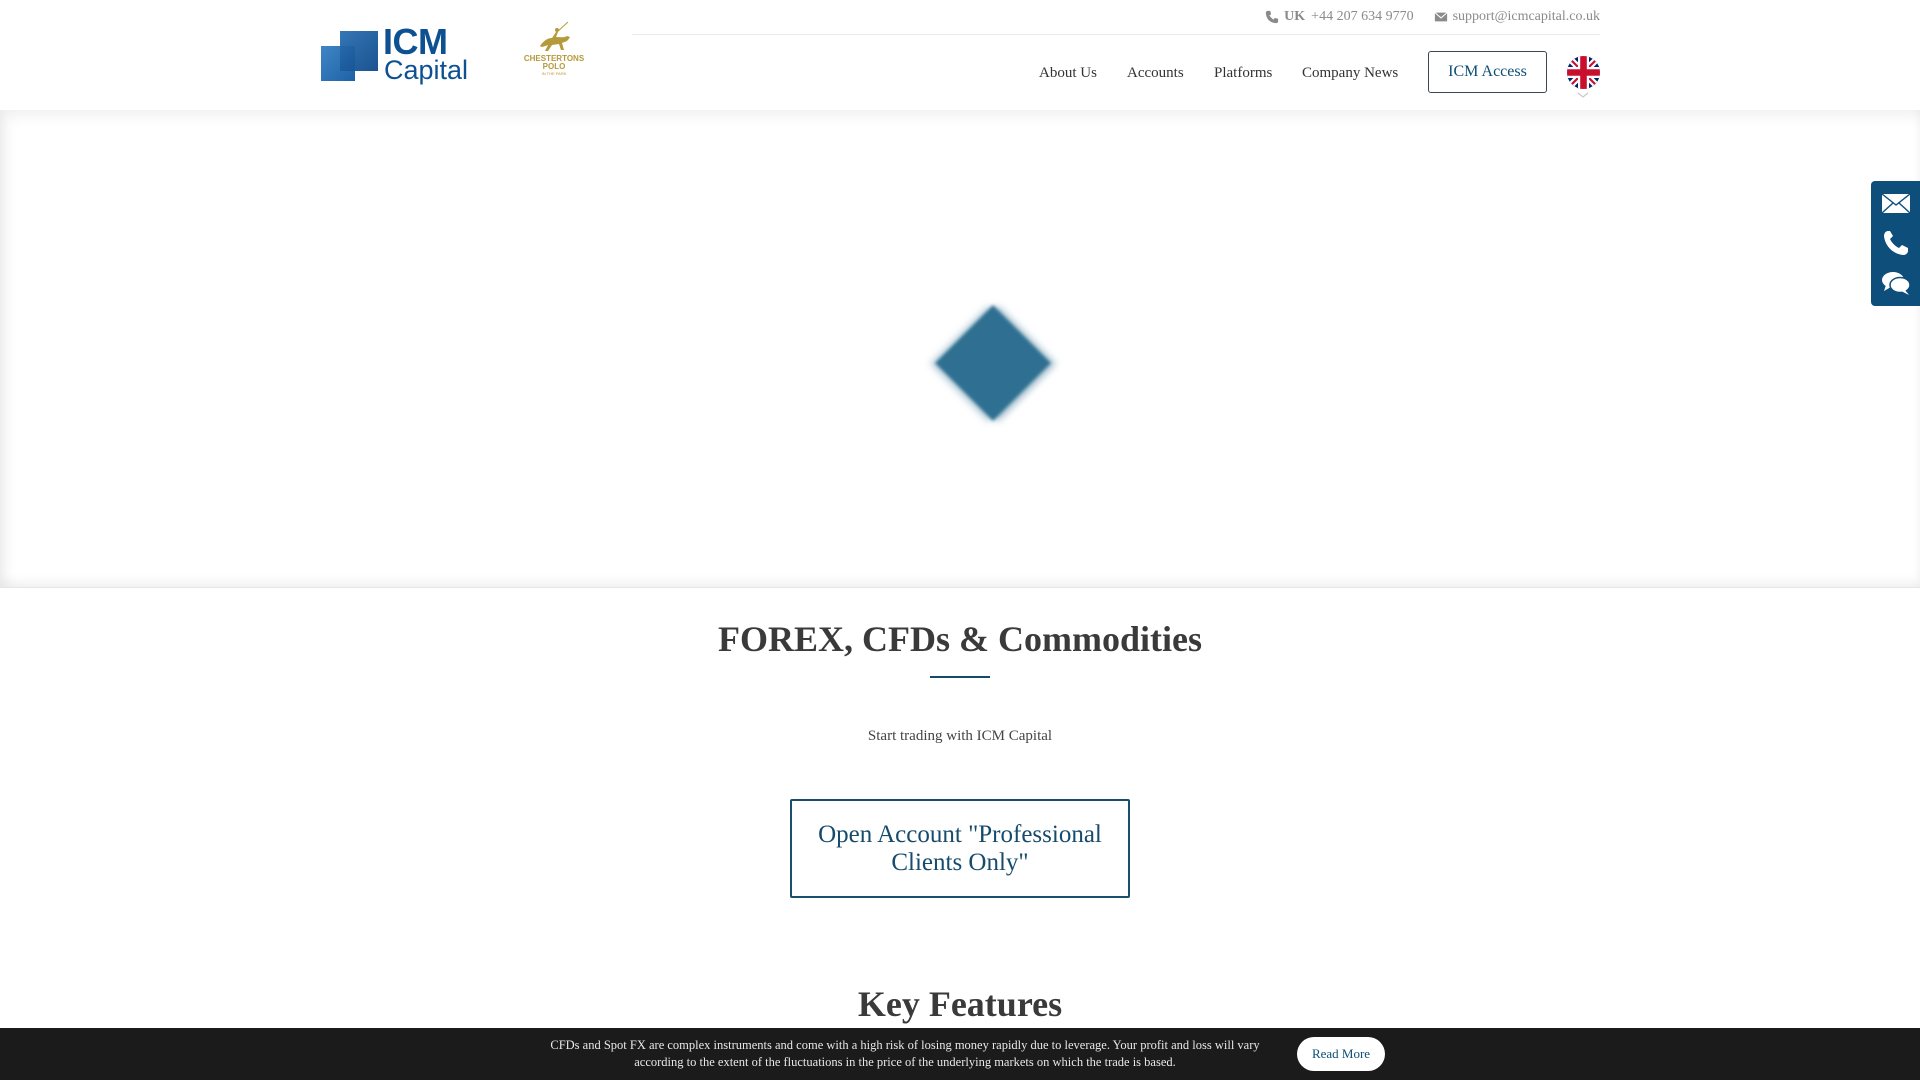 The image size is (1920, 1080). What do you see at coordinates (1068, 73) in the screenshot?
I see `nav-about-us: About Us` at bounding box center [1068, 73].